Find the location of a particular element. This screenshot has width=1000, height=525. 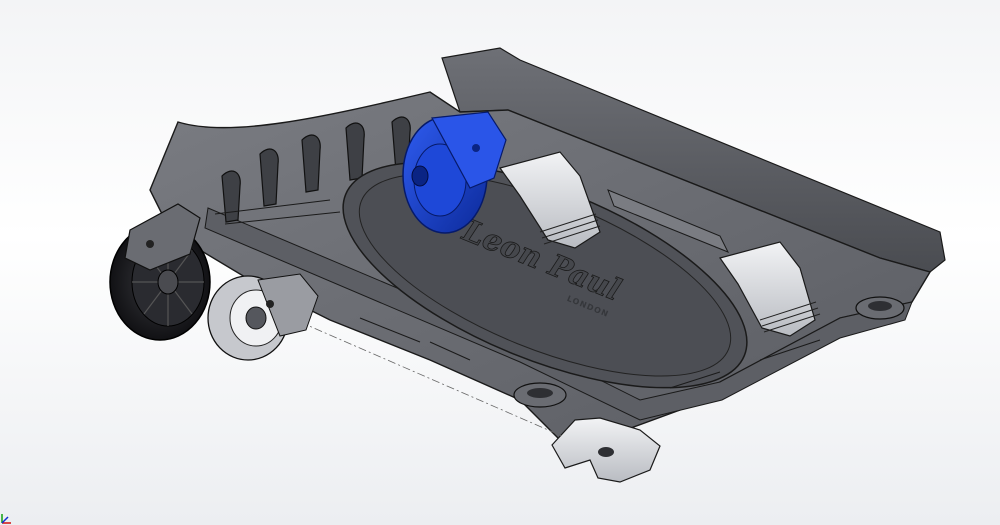

grey-caster is located at coordinates (263, 317).